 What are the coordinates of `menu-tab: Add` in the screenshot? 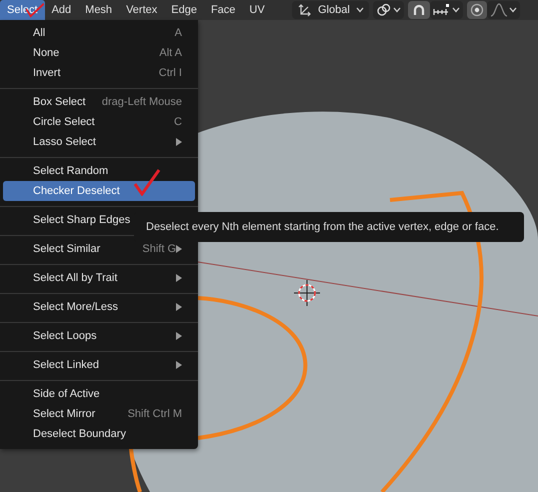 It's located at (61, 10).